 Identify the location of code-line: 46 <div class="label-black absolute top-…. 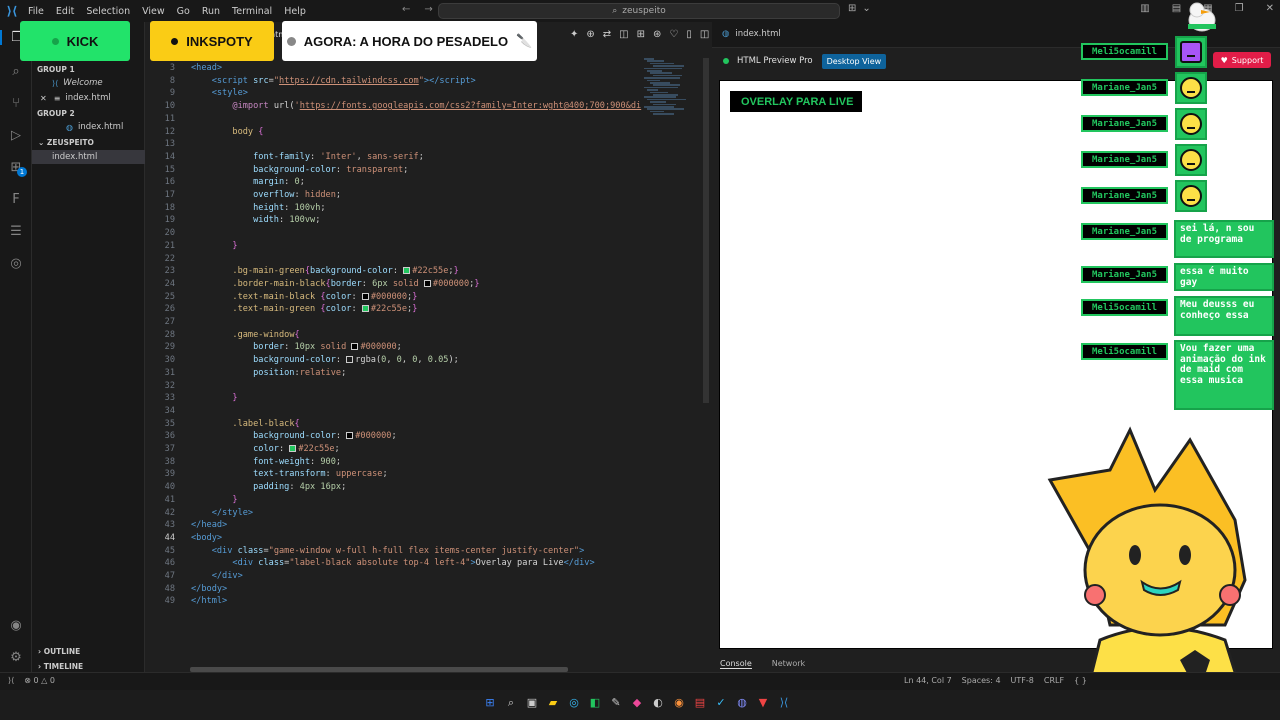
(427, 564).